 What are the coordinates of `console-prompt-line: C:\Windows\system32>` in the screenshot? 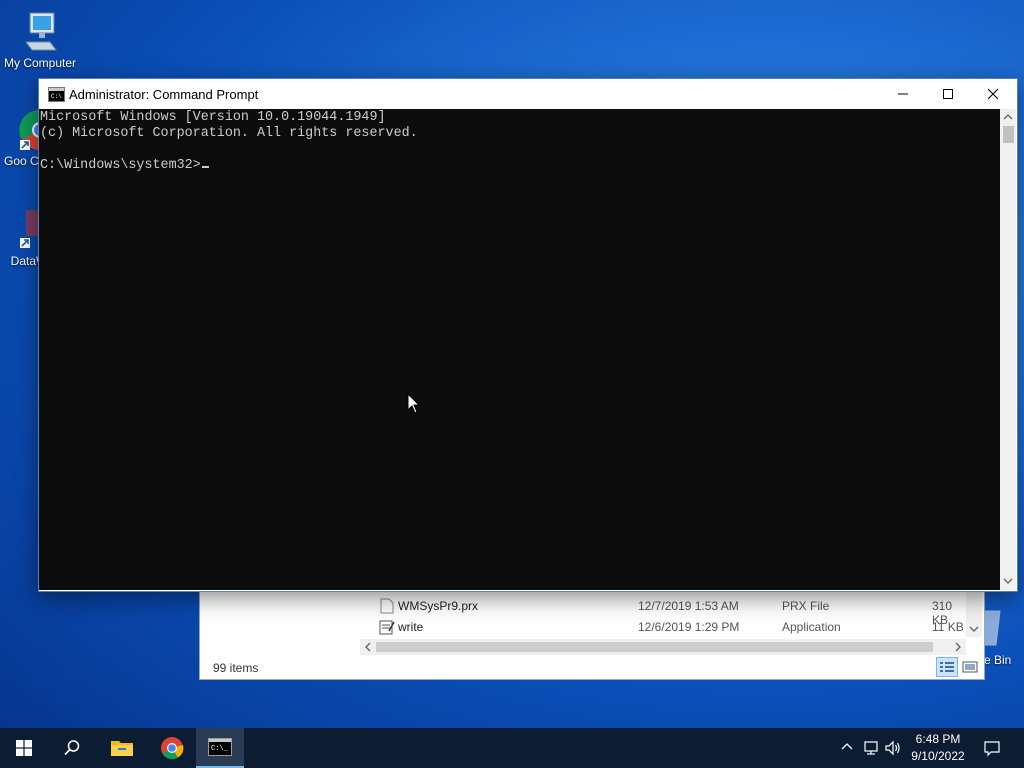 It's located at (124, 166).